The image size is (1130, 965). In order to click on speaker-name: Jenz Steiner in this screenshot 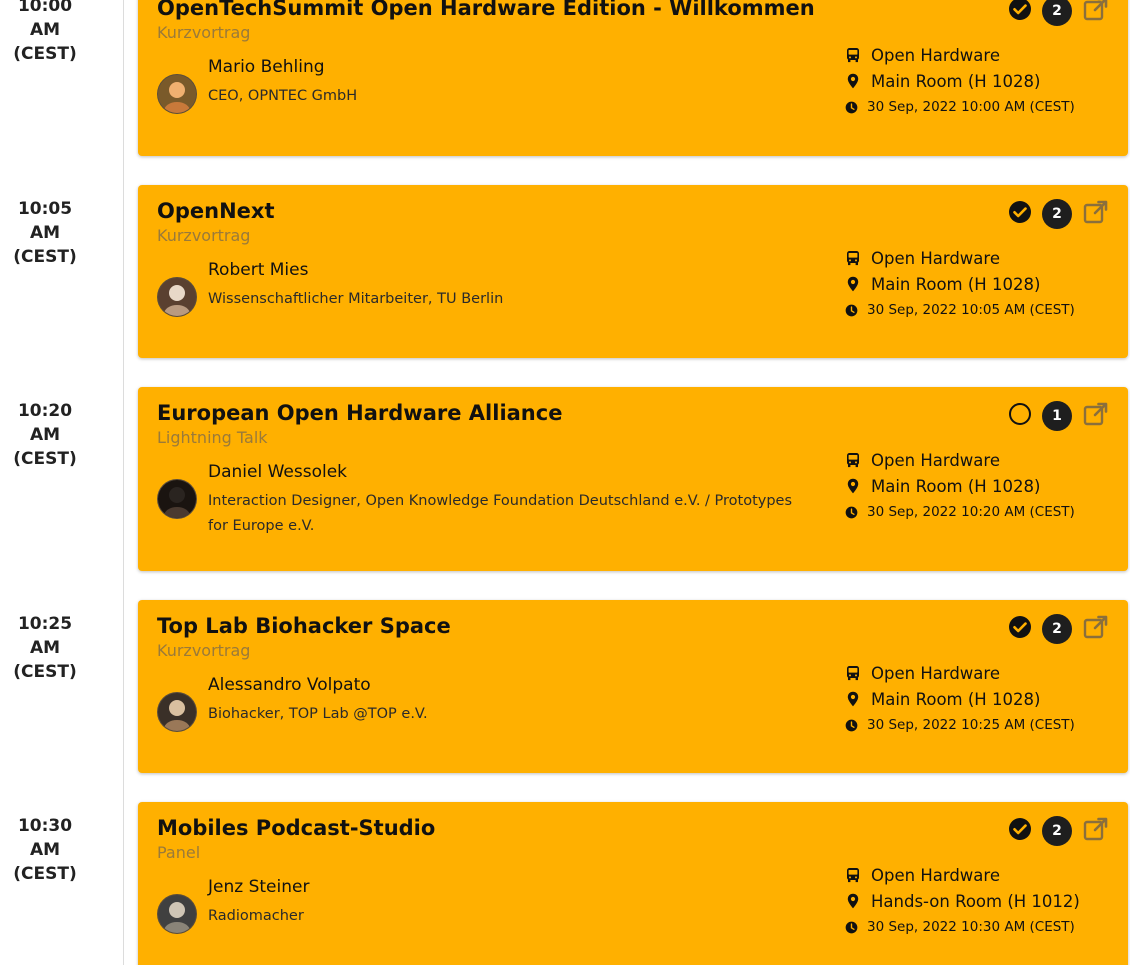, I will do `click(258, 887)`.